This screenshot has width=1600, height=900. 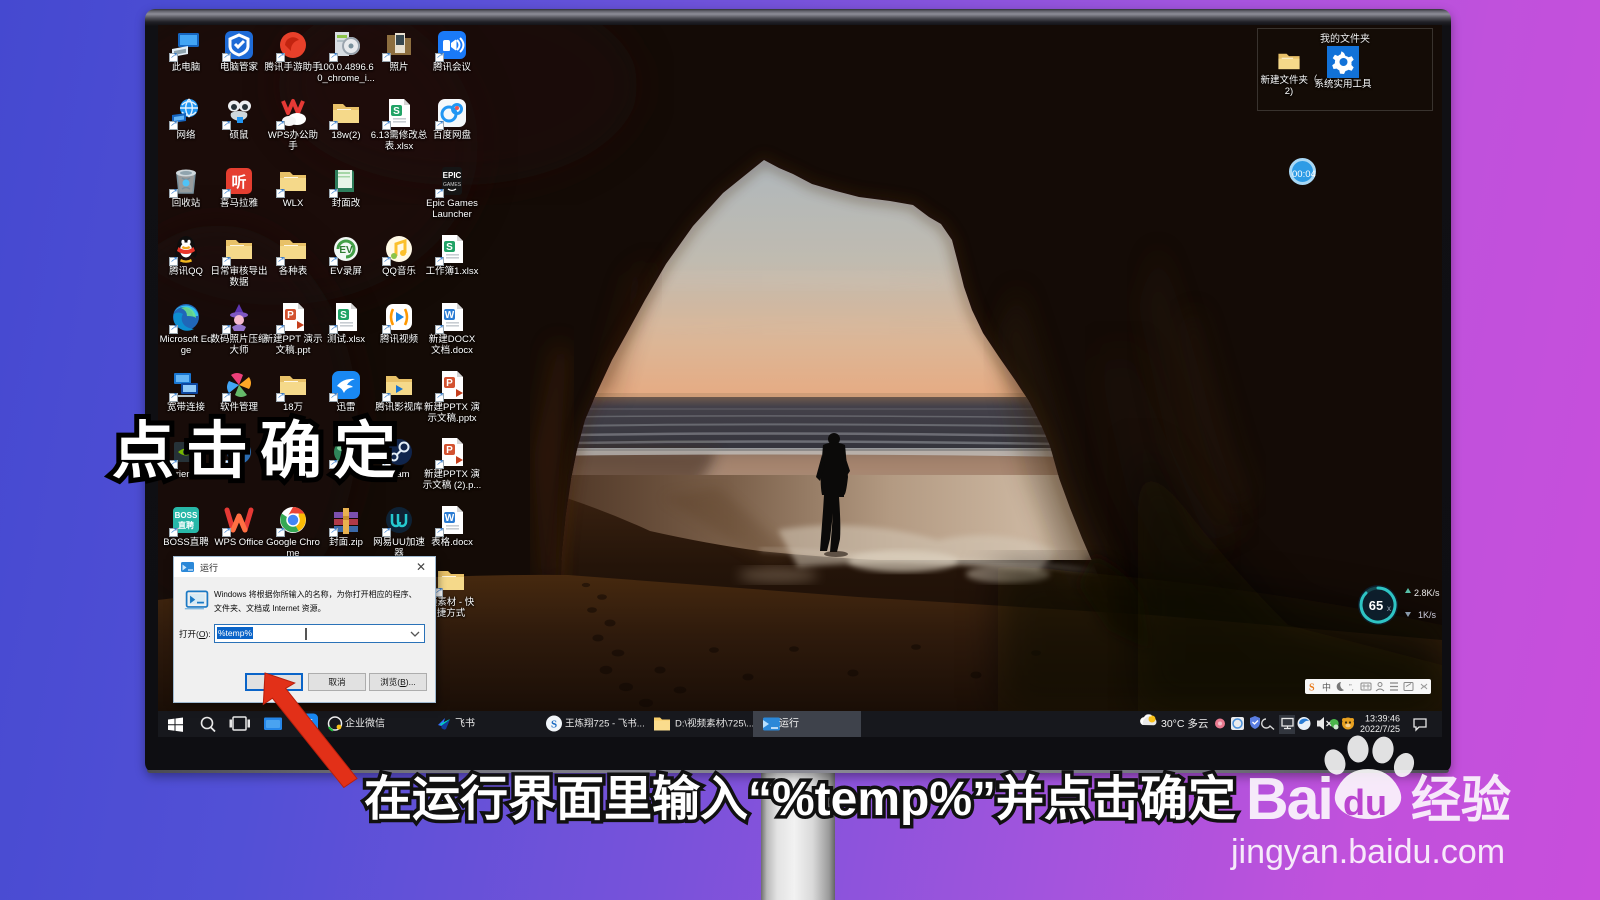 I want to click on svg-text: 点击确定, so click(x=260, y=451).